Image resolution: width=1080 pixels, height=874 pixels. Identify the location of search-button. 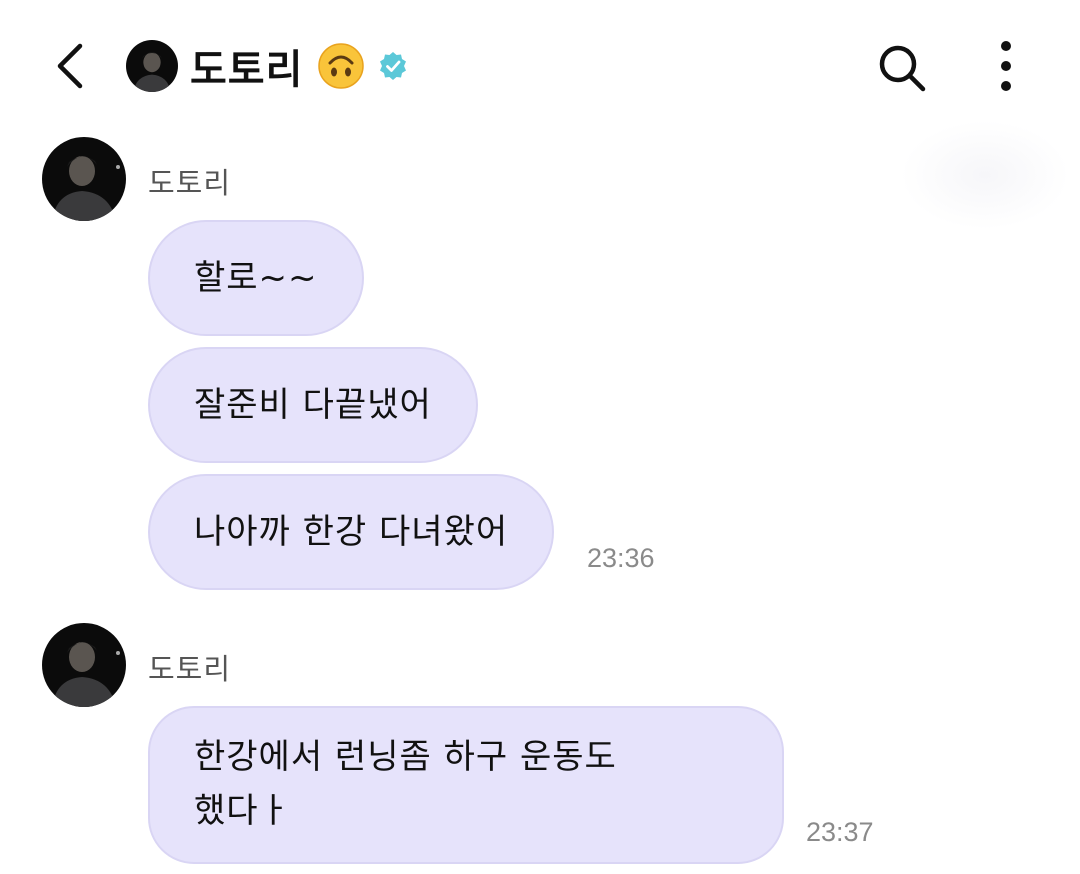
(902, 68).